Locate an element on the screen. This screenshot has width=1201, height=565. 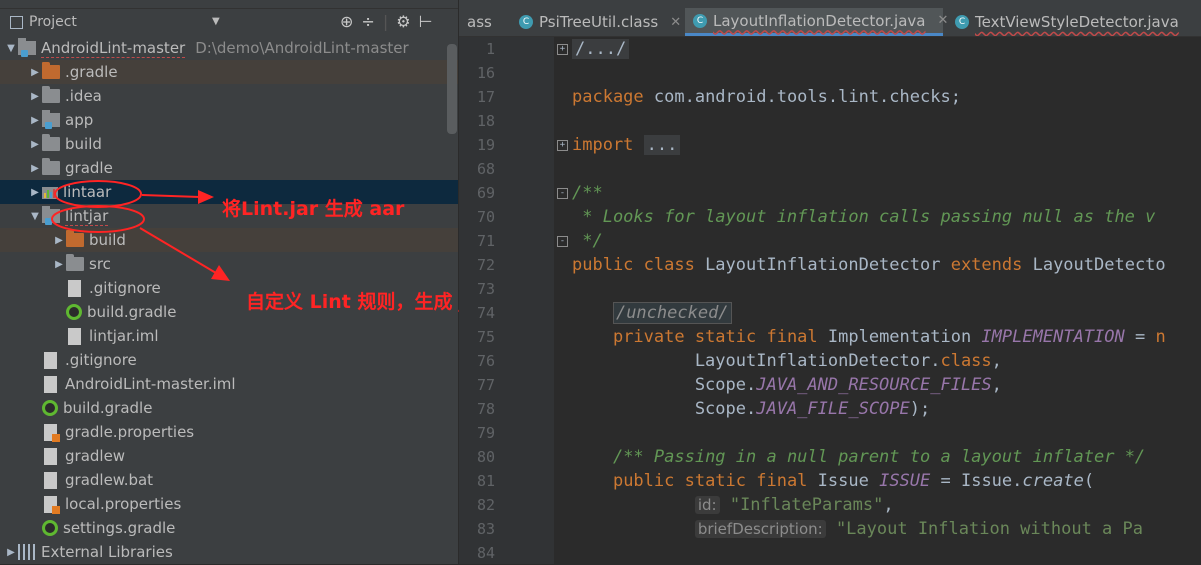
tree-item-label: lintjar is located at coordinates (87, 216).